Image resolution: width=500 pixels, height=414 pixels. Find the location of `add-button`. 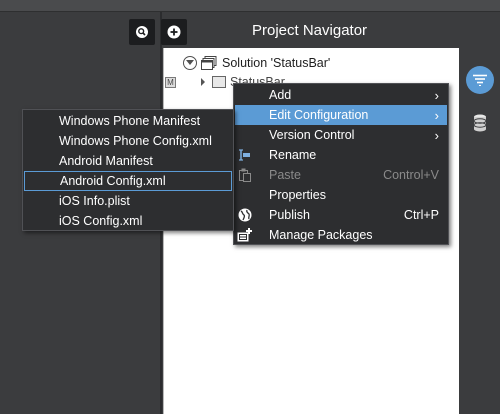

add-button is located at coordinates (174, 32).